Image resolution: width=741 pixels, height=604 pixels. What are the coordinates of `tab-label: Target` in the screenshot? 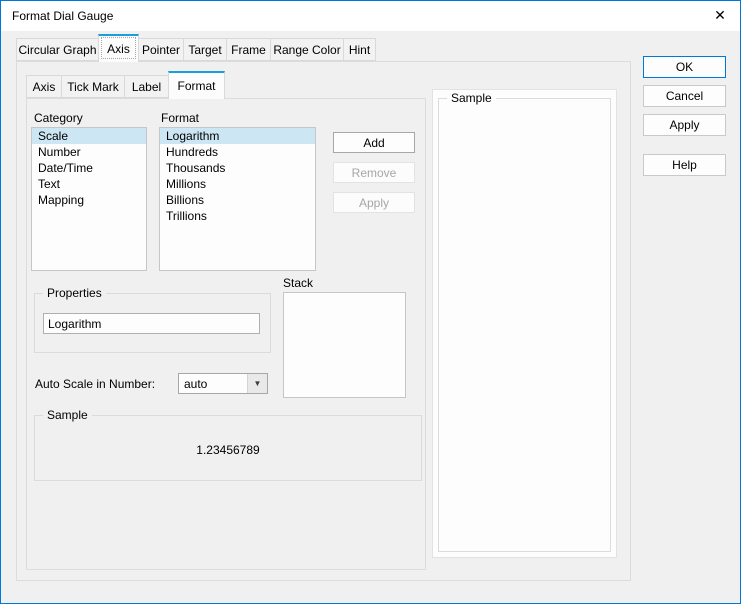 It's located at (205, 49).